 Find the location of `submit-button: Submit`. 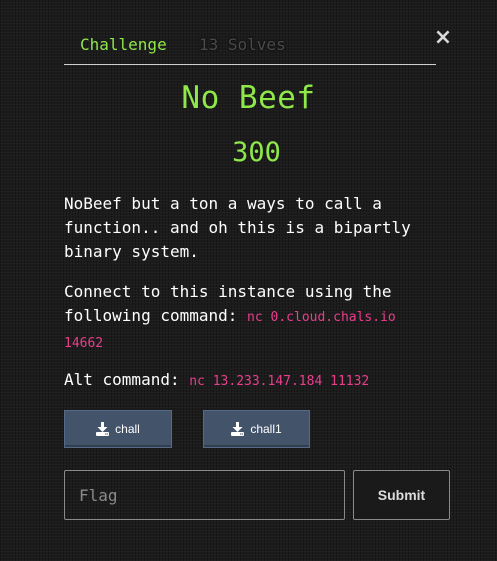

submit-button: Submit is located at coordinates (401, 495).